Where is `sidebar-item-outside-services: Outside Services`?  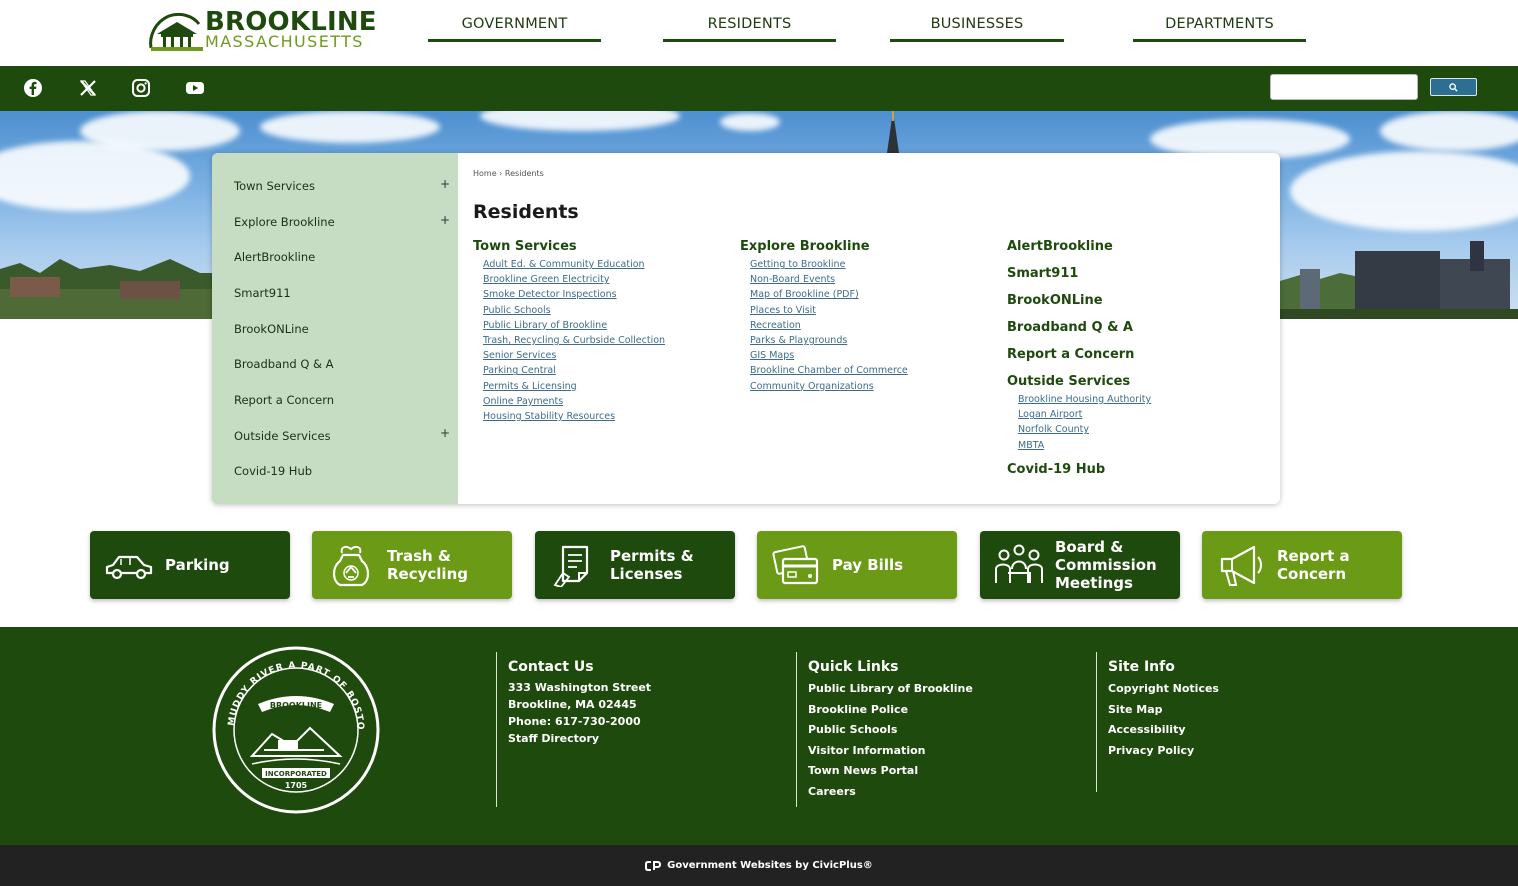
sidebar-item-outside-services: Outside Services is located at coordinates (344, 436).